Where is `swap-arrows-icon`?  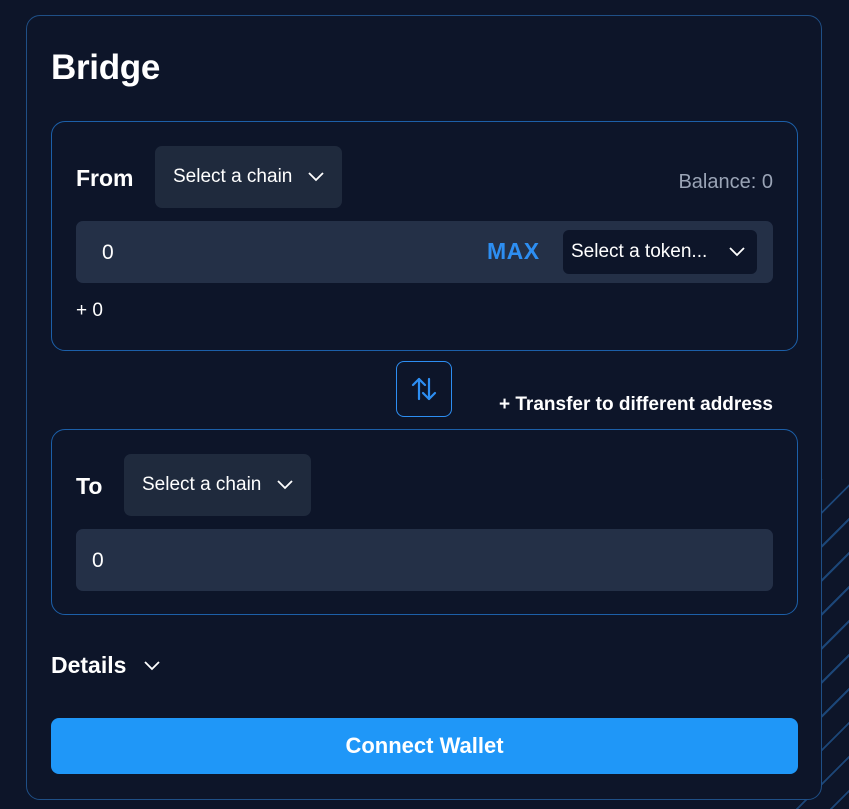
swap-arrows-icon is located at coordinates (424, 389).